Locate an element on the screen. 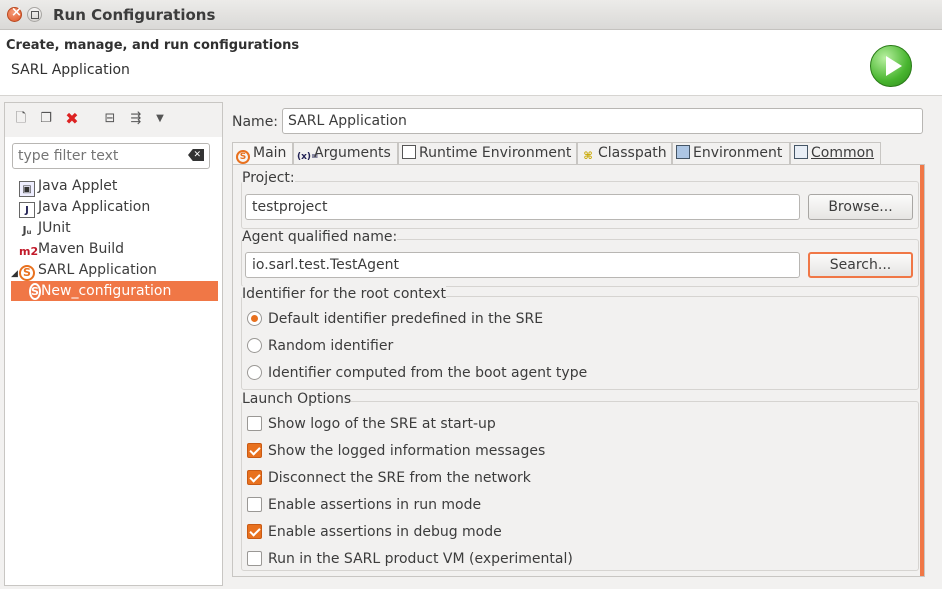 The width and height of the screenshot is (942, 589). header-subtitle: SARL Application is located at coordinates (70, 70).